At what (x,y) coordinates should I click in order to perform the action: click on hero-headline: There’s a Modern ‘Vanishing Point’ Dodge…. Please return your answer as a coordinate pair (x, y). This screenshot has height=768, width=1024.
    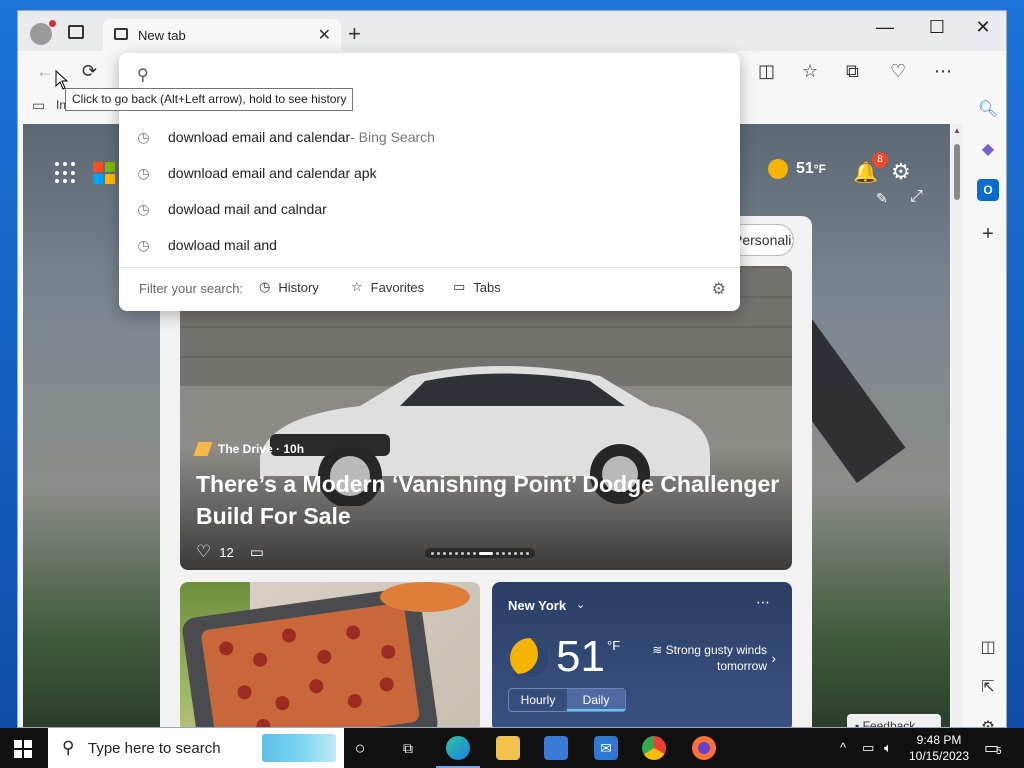
    Looking at the image, I should click on (491, 500).